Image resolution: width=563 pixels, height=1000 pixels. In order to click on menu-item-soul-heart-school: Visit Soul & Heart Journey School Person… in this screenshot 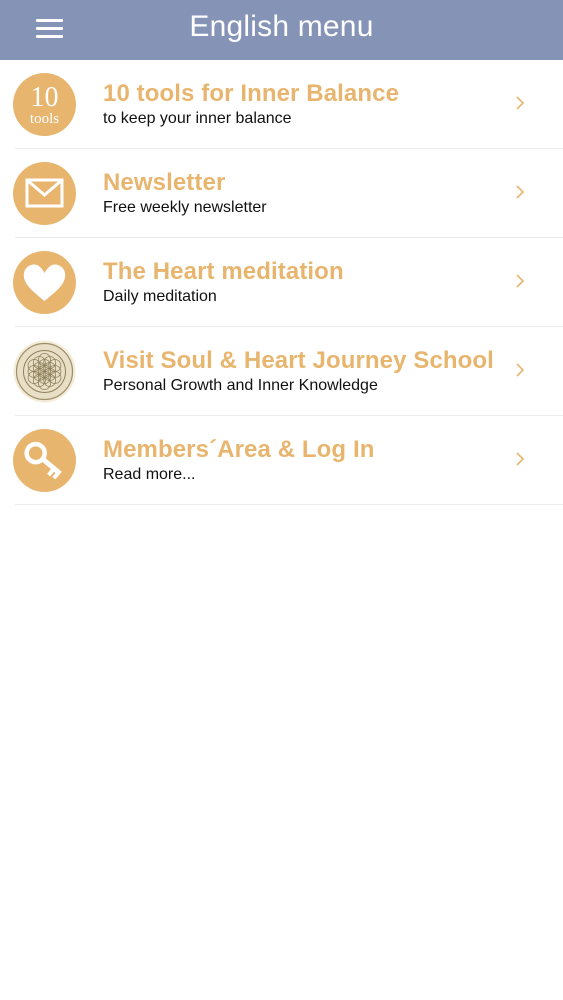, I will do `click(281, 371)`.